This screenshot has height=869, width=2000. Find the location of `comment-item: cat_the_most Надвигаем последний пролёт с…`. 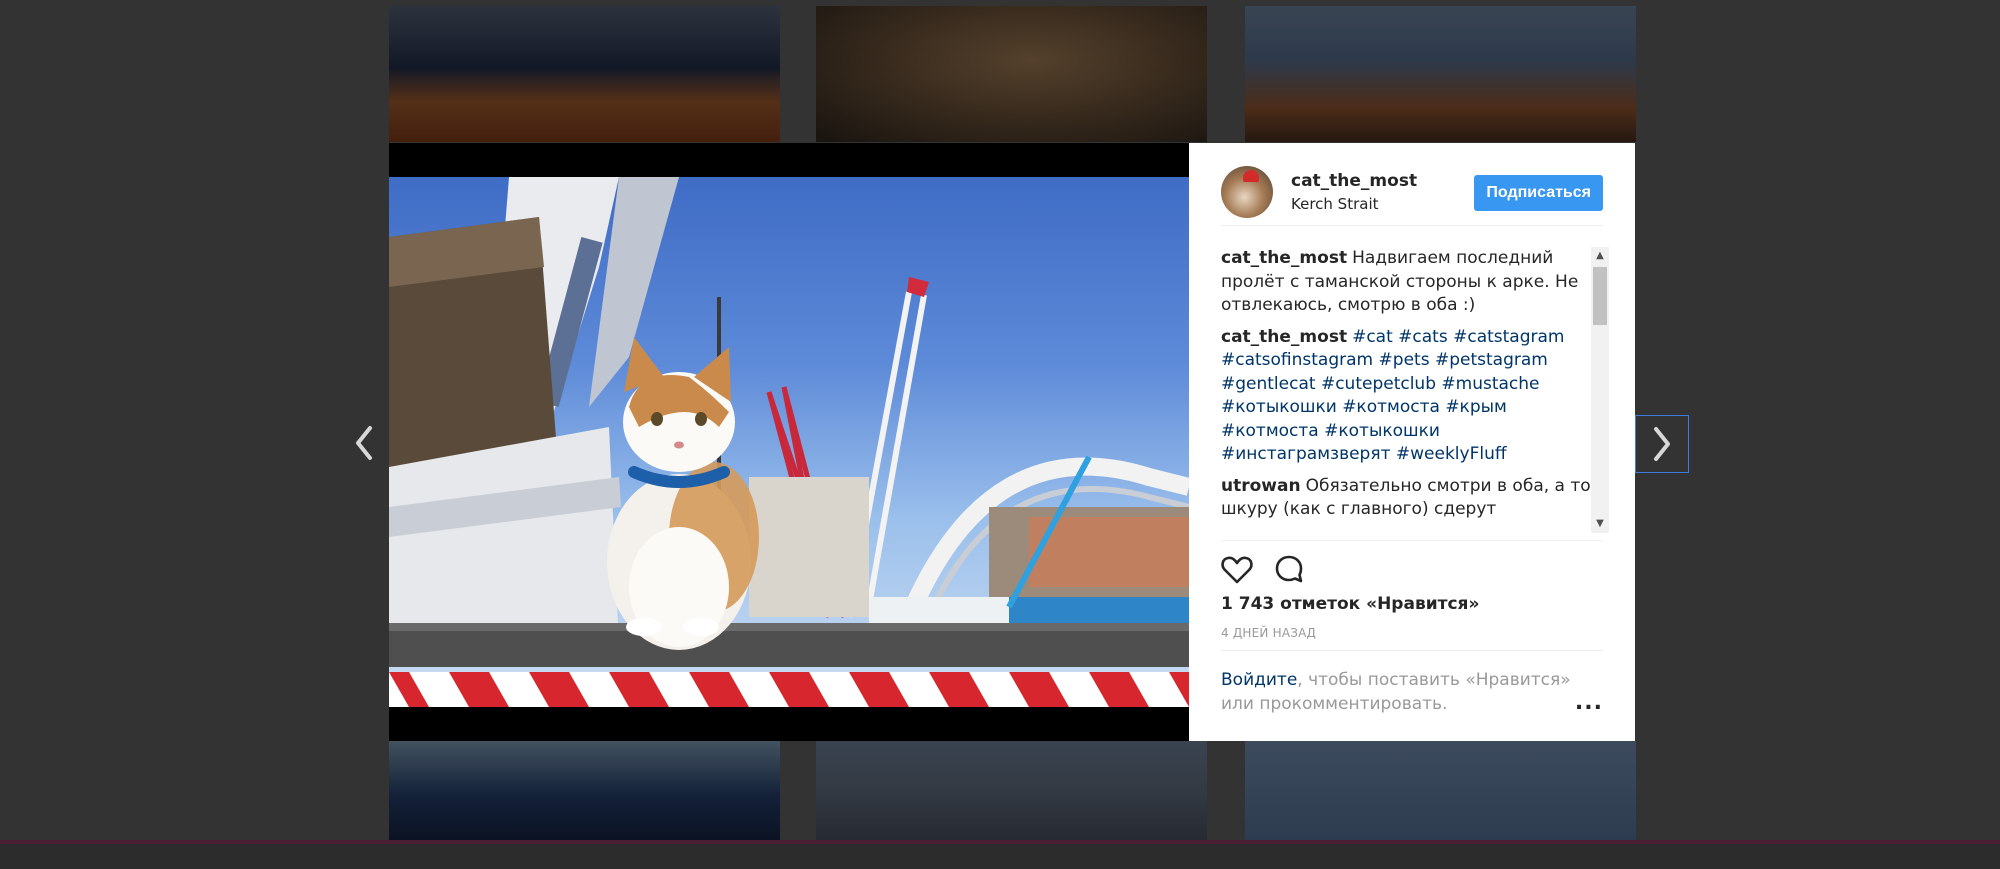

comment-item: cat_the_most Надвигаем последний пролёт с… is located at coordinates (1407, 282).